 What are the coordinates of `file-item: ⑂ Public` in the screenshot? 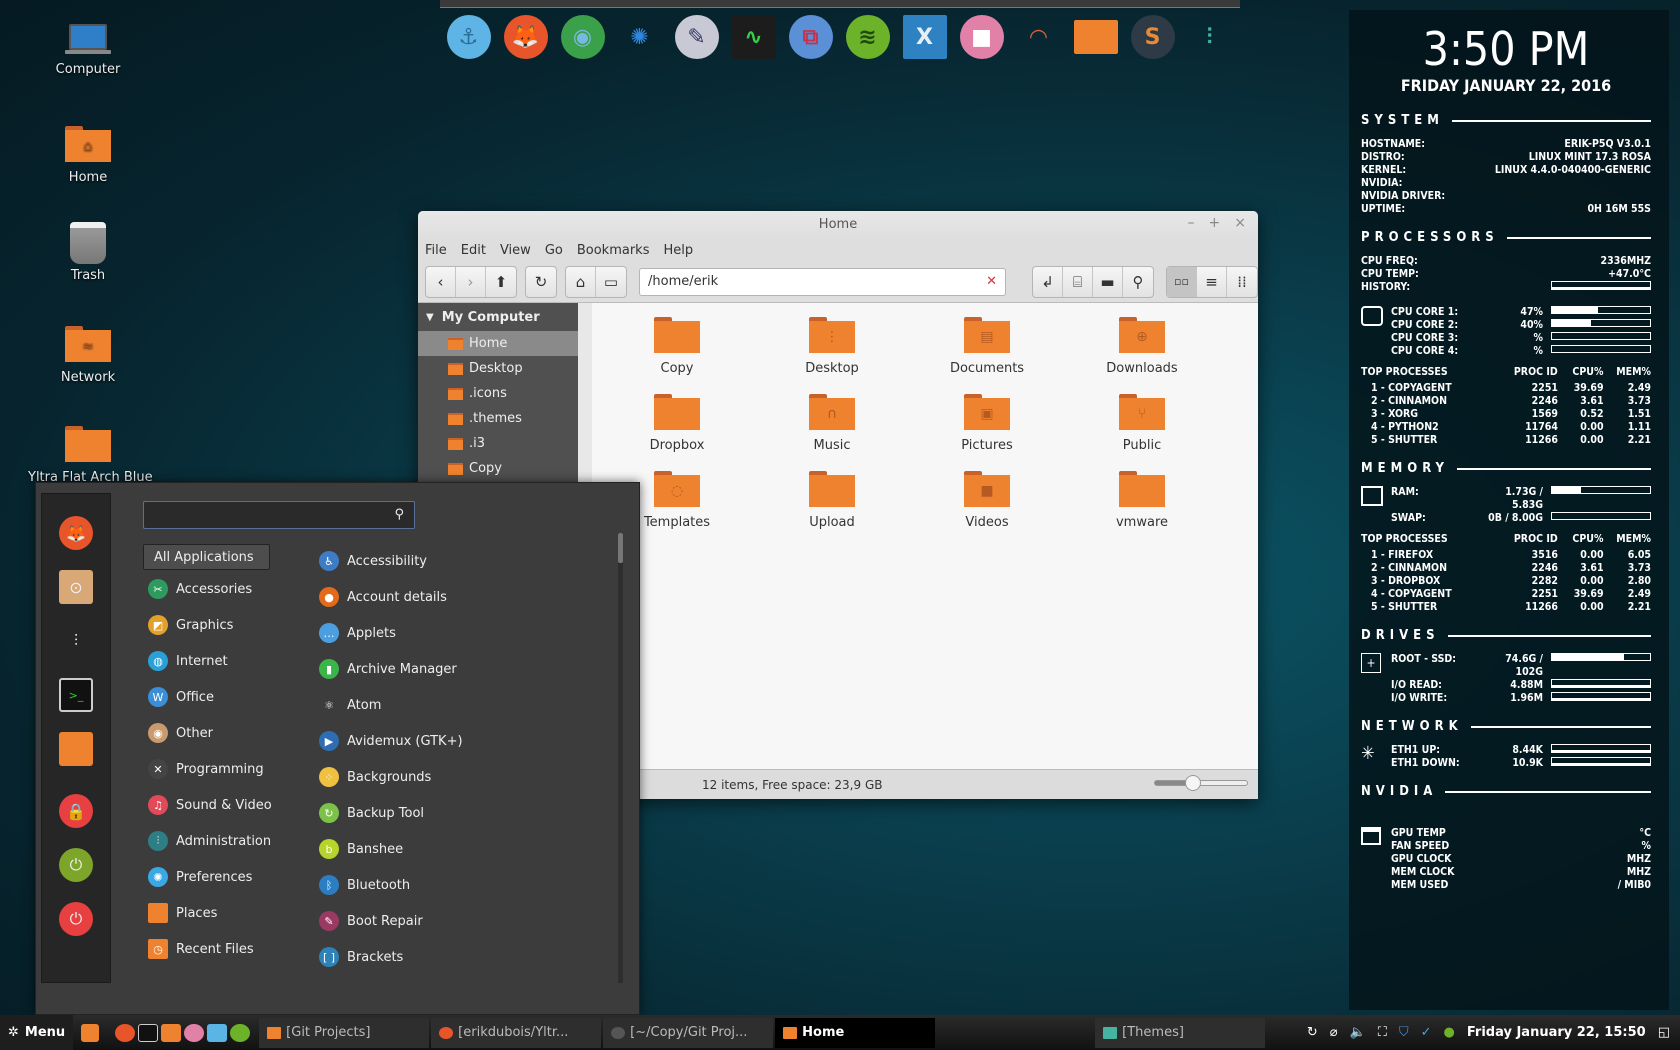 It's located at (1142, 423).